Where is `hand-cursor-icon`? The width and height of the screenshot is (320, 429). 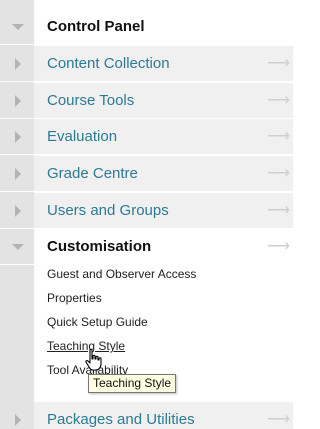
hand-cursor-icon is located at coordinates (93, 359).